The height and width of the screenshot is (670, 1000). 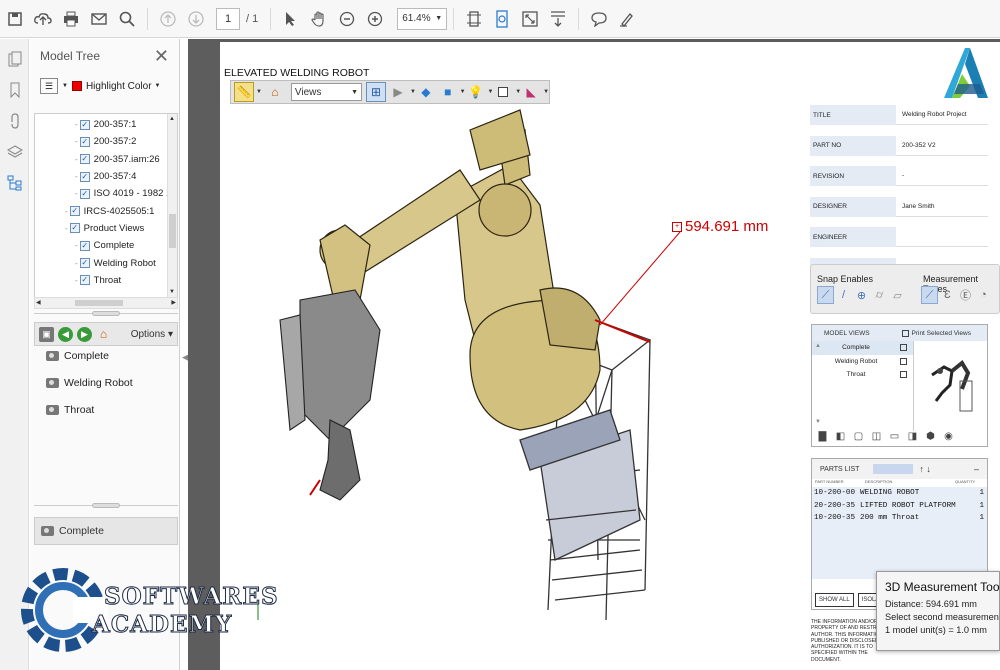 I want to click on save-icon, so click(x=15, y=19).